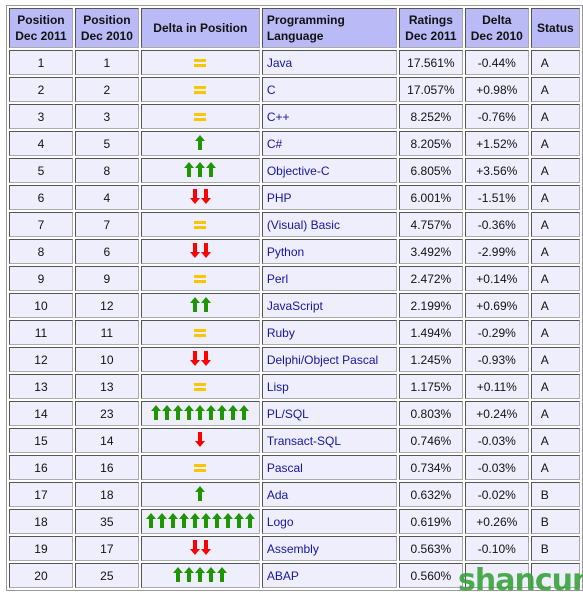  Describe the element at coordinates (271, 90) in the screenshot. I see `language-link: C` at that location.